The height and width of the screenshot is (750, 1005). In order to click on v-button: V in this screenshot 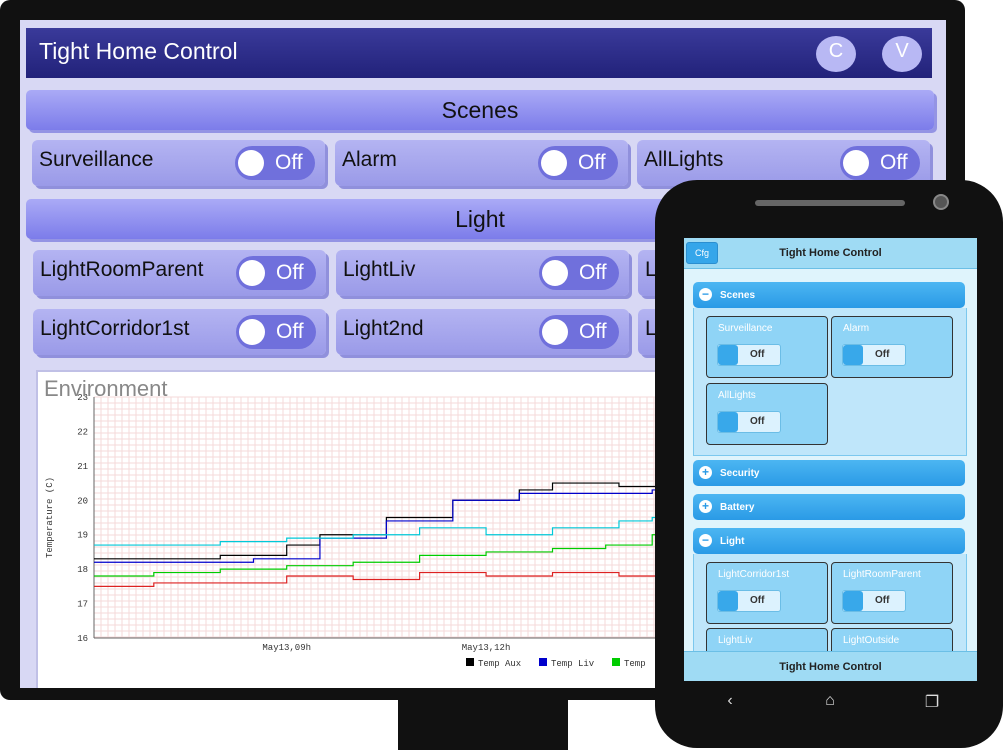, I will do `click(902, 54)`.